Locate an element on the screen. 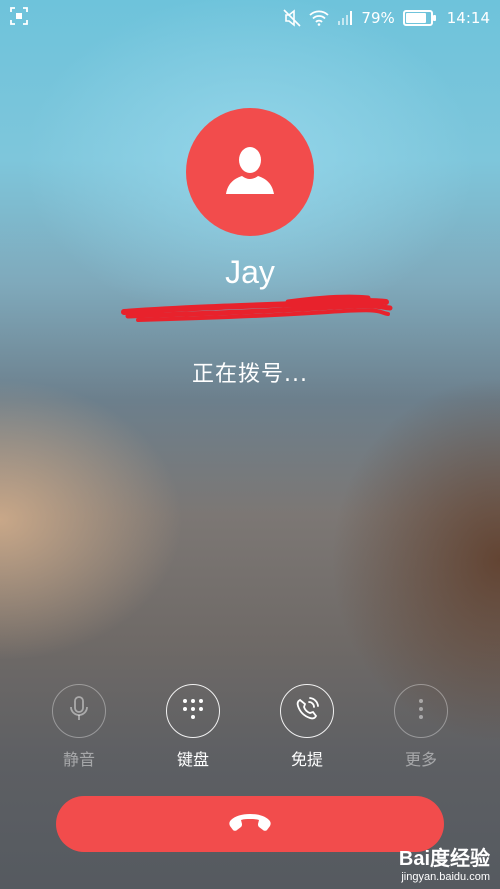 The height and width of the screenshot is (889, 500). keypad-label: 键盘 is located at coordinates (192, 759).